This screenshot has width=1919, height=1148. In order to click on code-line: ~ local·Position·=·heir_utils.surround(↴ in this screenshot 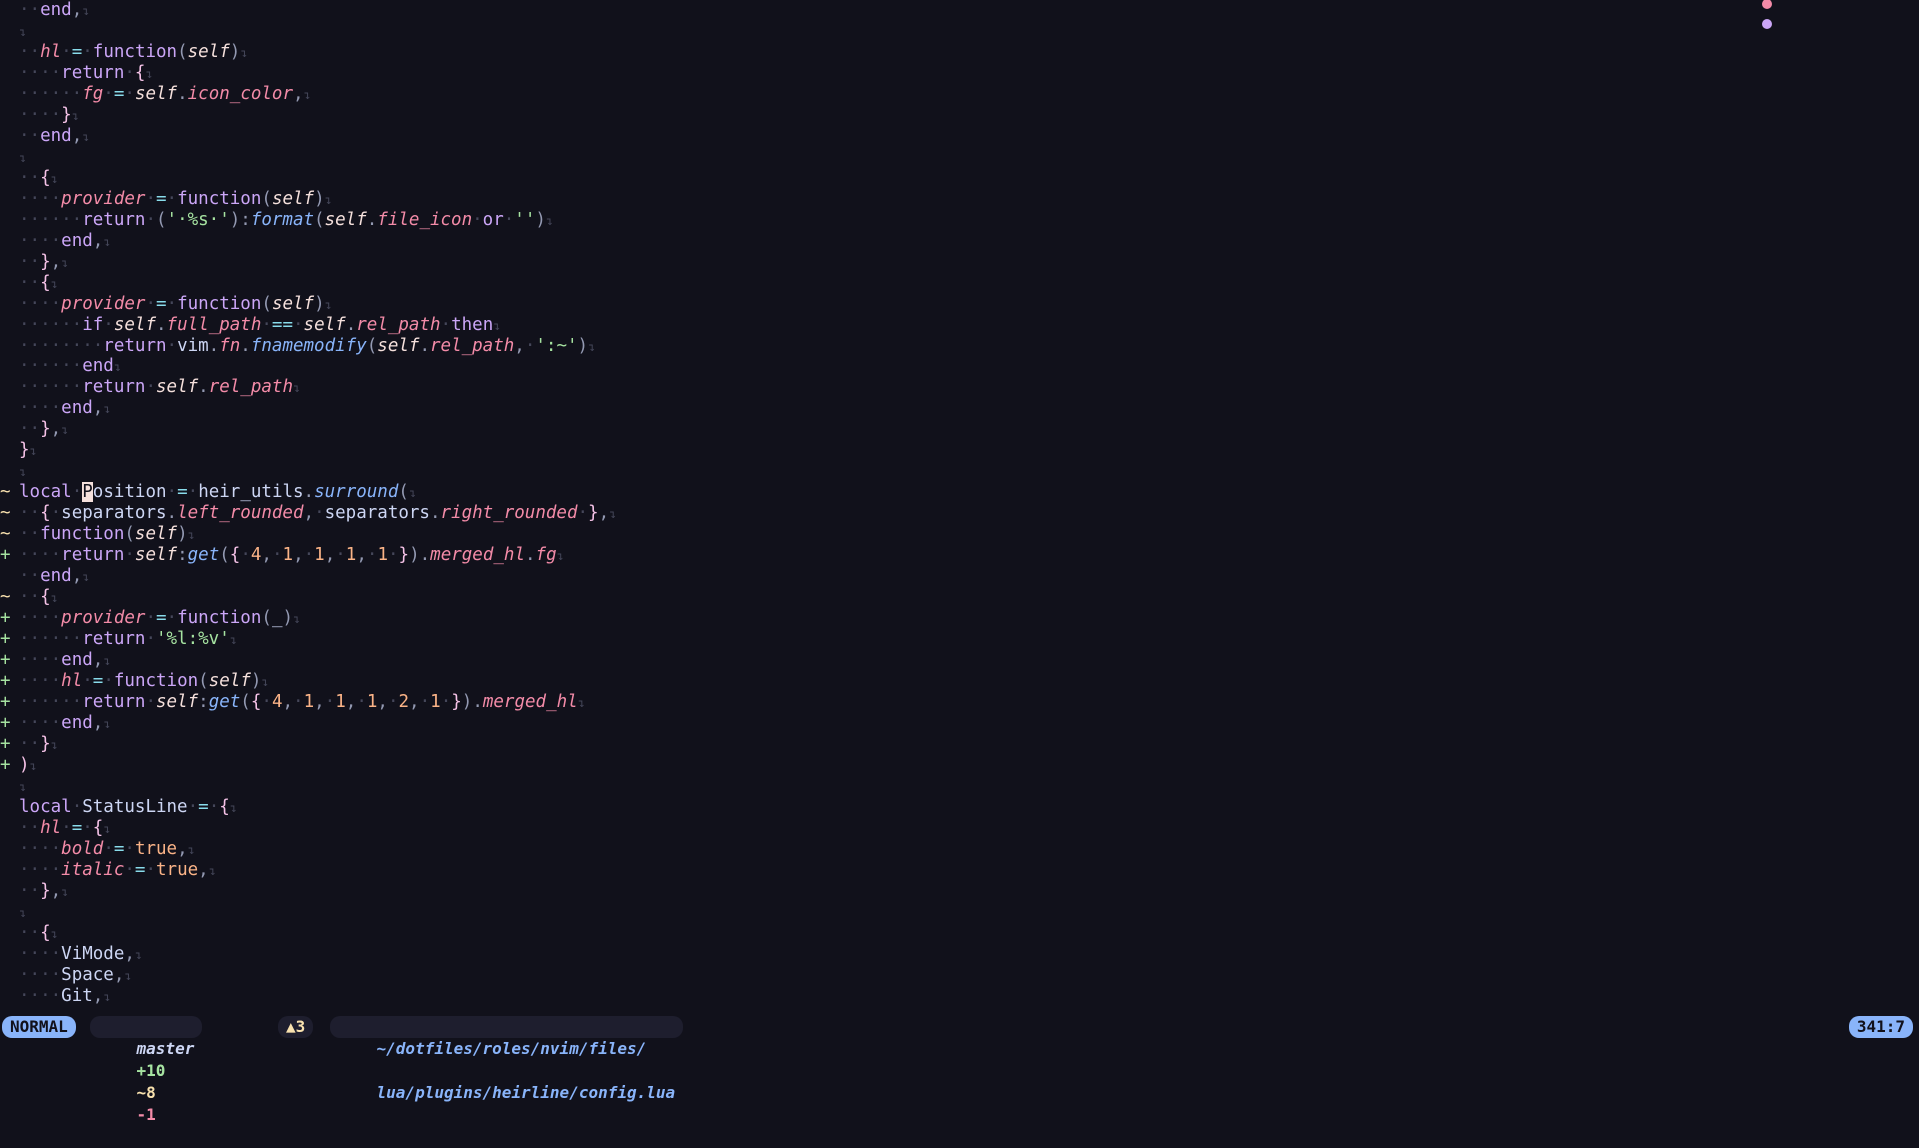, I will do `click(959, 492)`.